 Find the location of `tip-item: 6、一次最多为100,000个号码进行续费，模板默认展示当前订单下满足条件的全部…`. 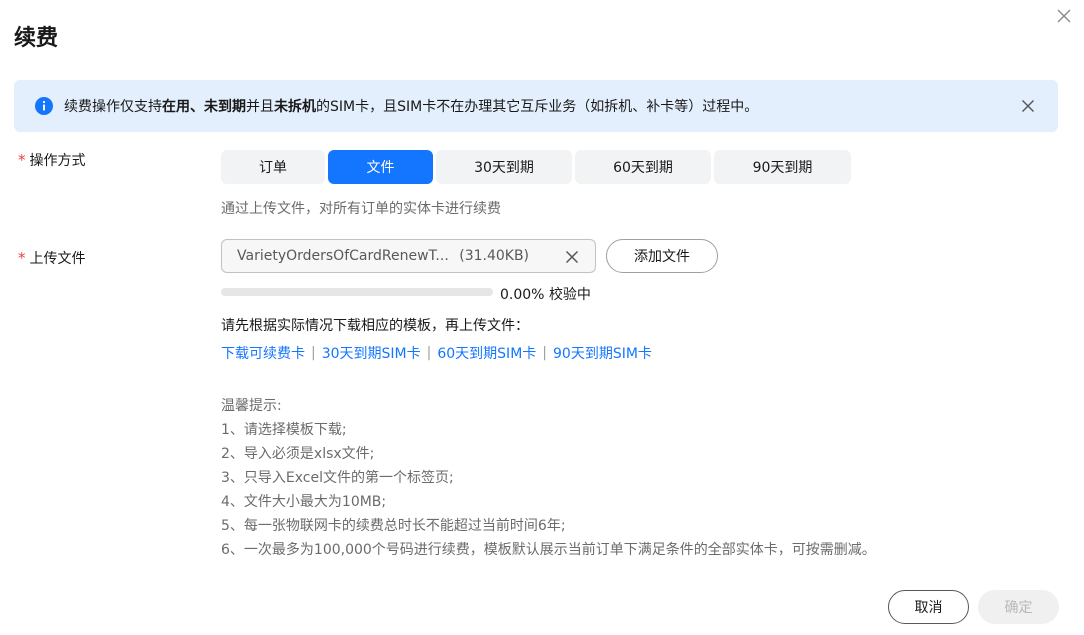

tip-item: 6、一次最多为100,000个号码进行续费，模板默认展示当前订单下满足条件的全部… is located at coordinates (548, 550).